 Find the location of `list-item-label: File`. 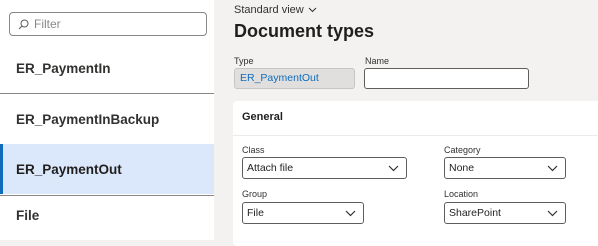

list-item-label: File is located at coordinates (28, 215).